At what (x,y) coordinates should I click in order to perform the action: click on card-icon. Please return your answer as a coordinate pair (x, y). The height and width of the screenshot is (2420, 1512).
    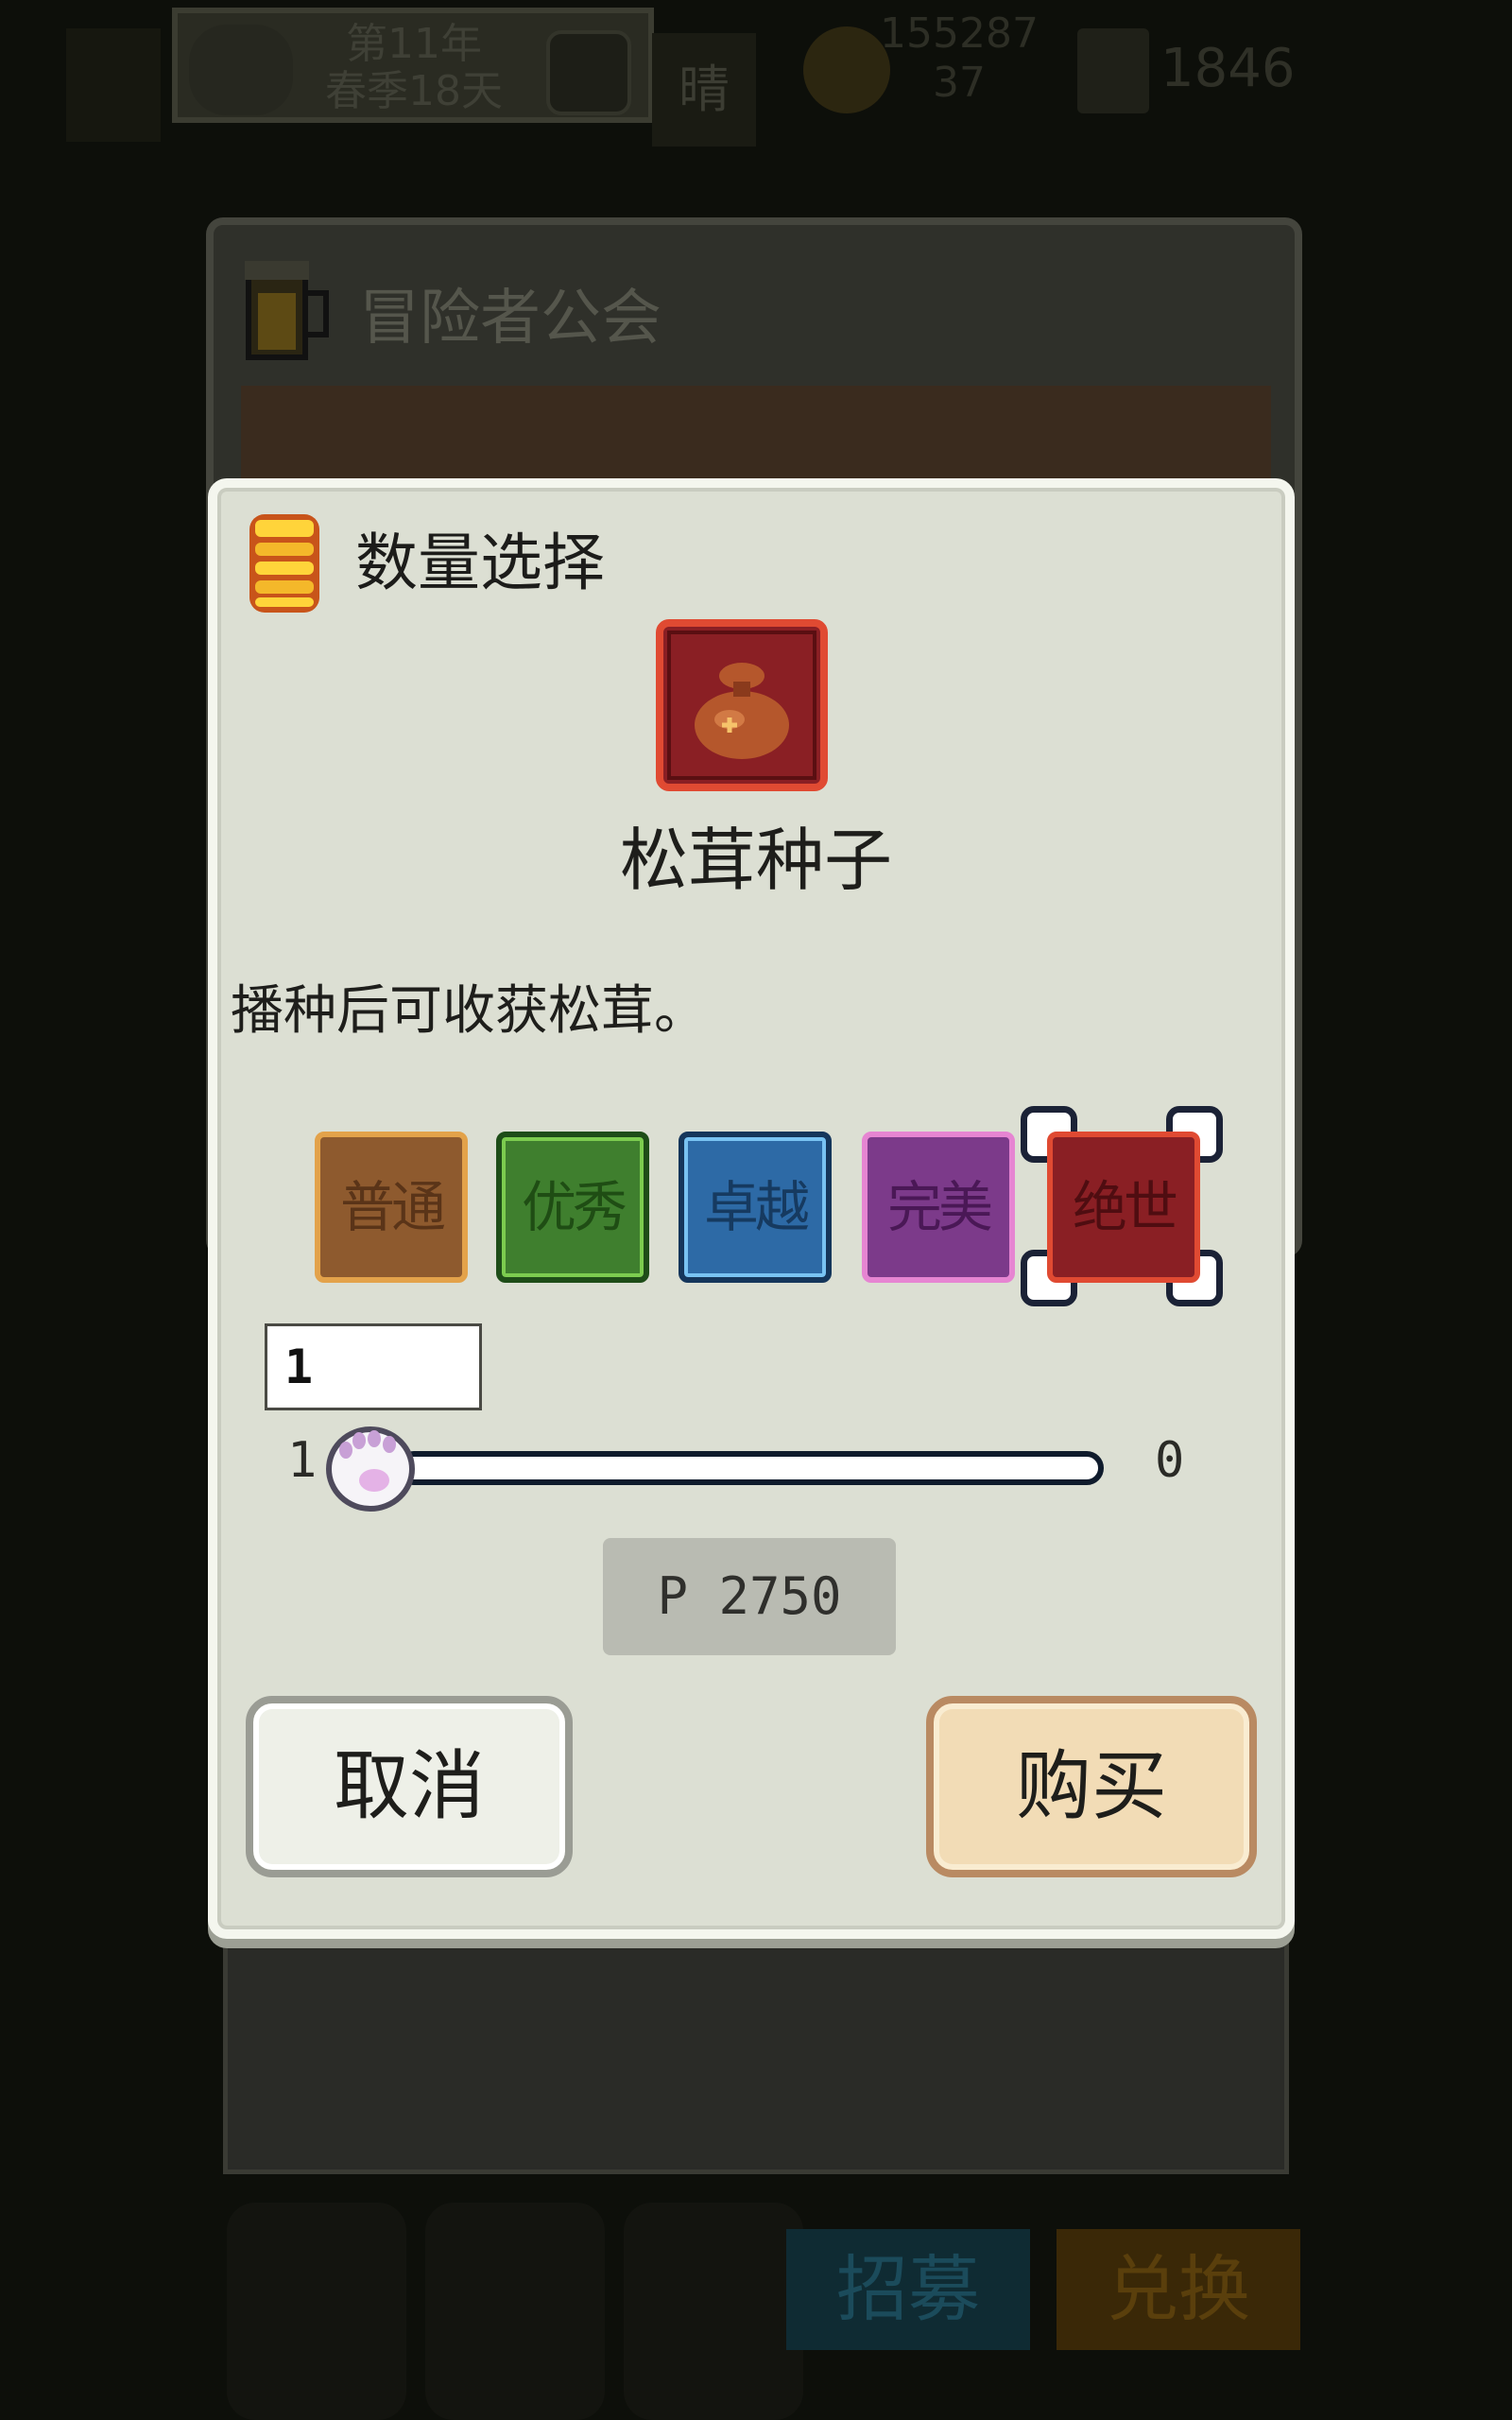
    Looking at the image, I should click on (1113, 70).